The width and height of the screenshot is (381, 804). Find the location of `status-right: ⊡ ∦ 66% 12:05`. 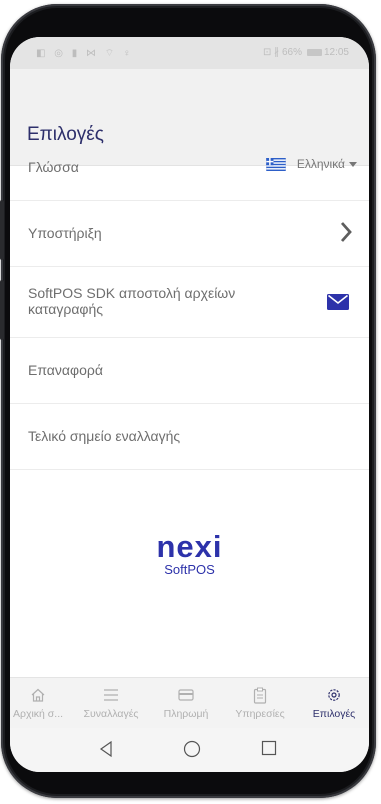

status-right: ⊡ ∦ 66% 12:05 is located at coordinates (306, 52).